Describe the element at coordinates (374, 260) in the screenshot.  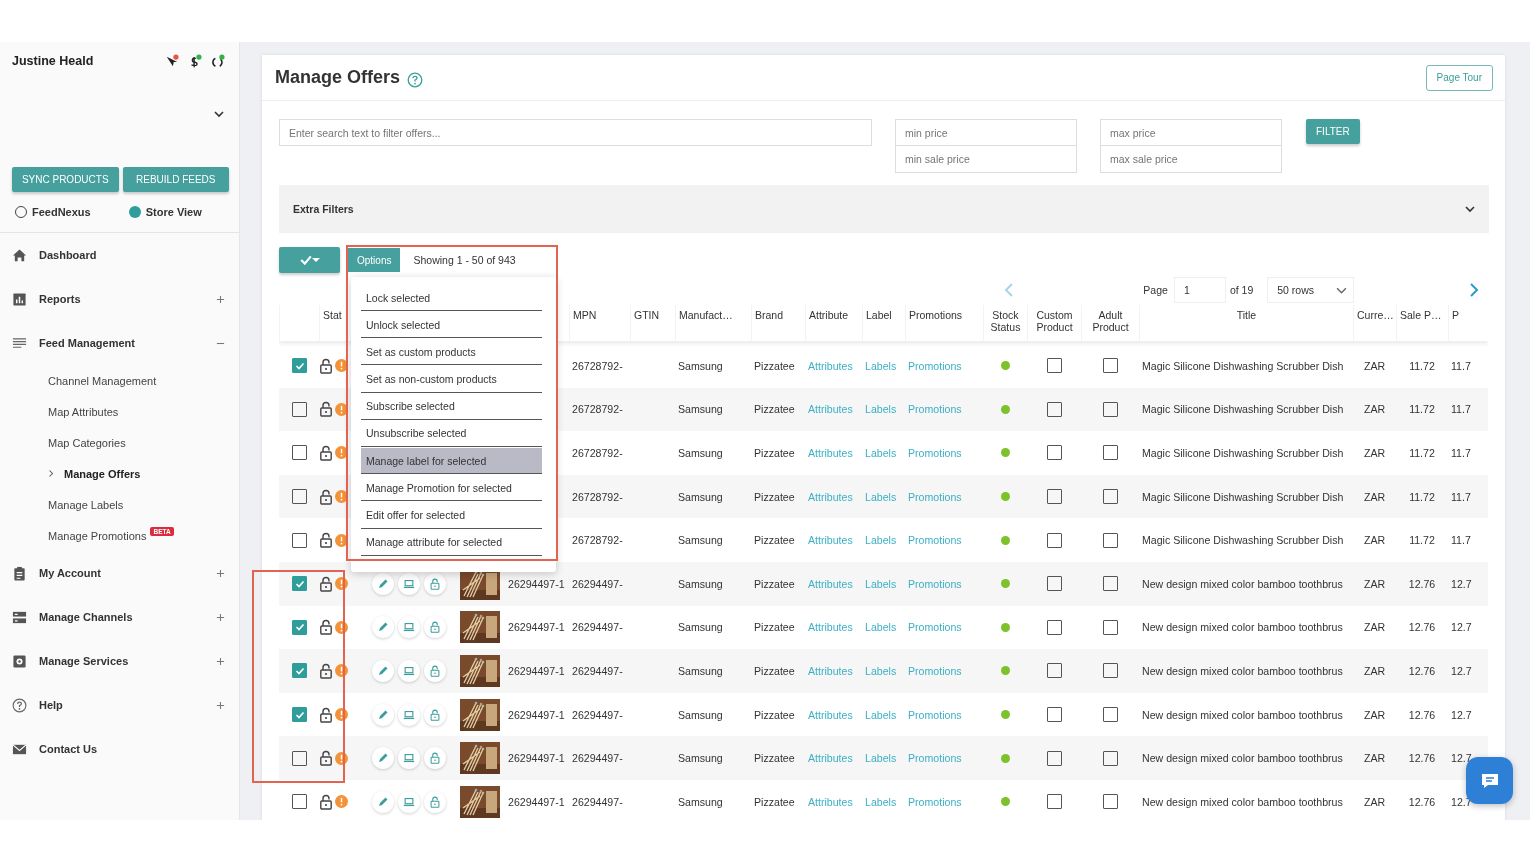
I see `options-button: Options` at that location.